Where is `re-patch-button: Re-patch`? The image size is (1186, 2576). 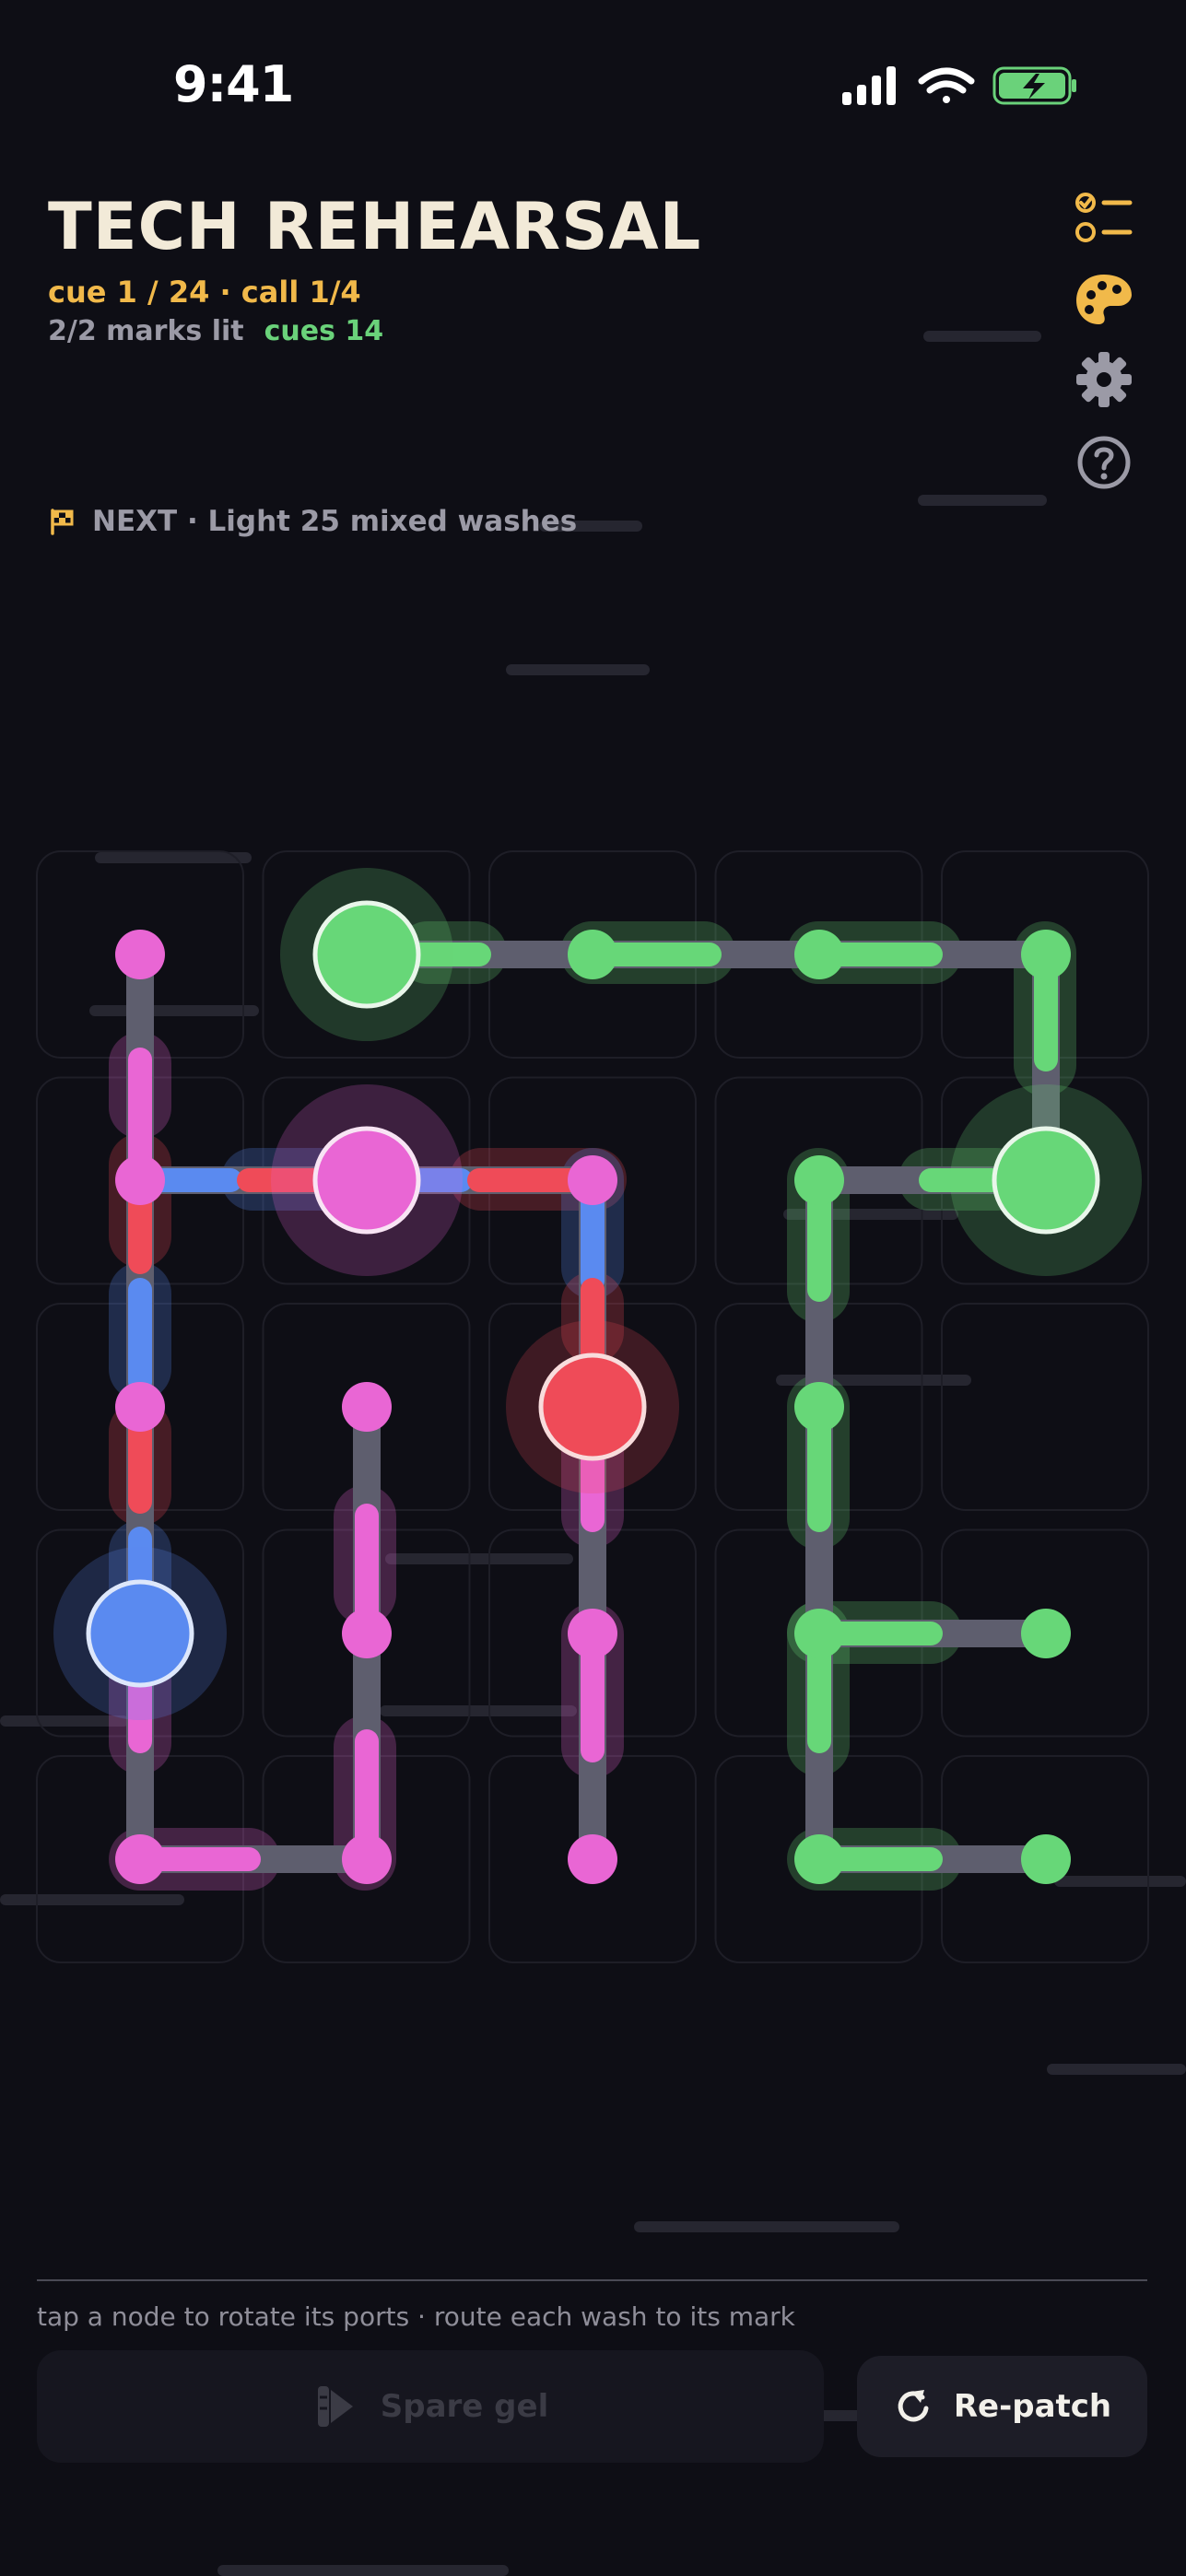 re-patch-button: Re-patch is located at coordinates (1002, 2406).